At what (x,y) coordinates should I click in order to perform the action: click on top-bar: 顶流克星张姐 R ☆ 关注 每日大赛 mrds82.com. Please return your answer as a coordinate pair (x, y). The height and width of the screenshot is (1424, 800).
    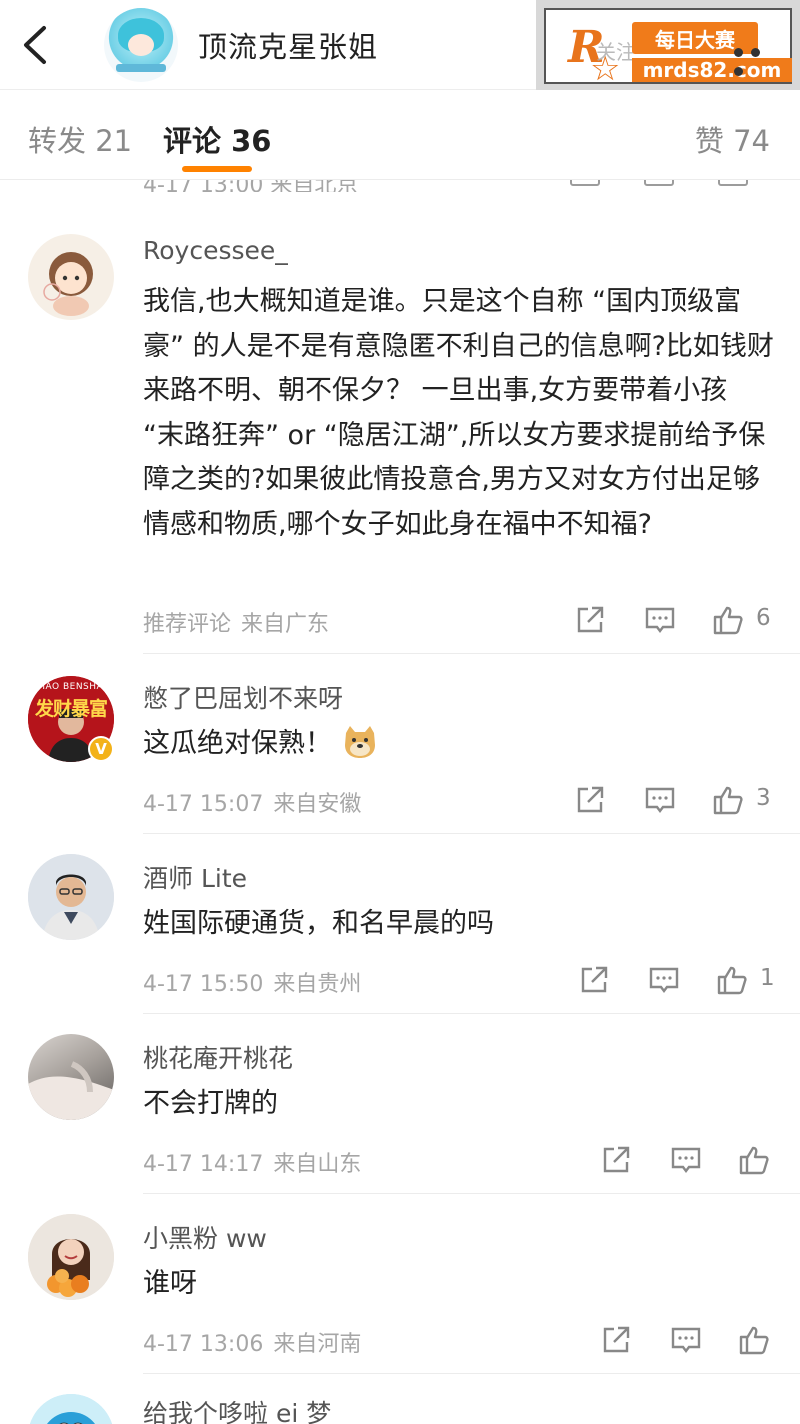
    Looking at the image, I should click on (400, 45).